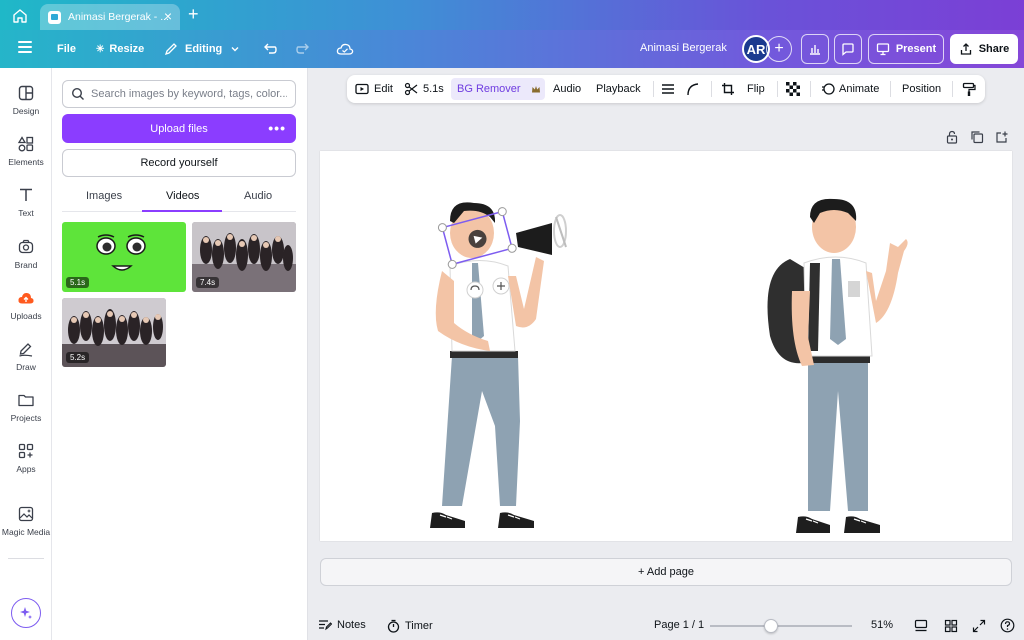 This screenshot has height=640, width=1024. I want to click on media-tabs: Images Videos Audio, so click(179, 199).